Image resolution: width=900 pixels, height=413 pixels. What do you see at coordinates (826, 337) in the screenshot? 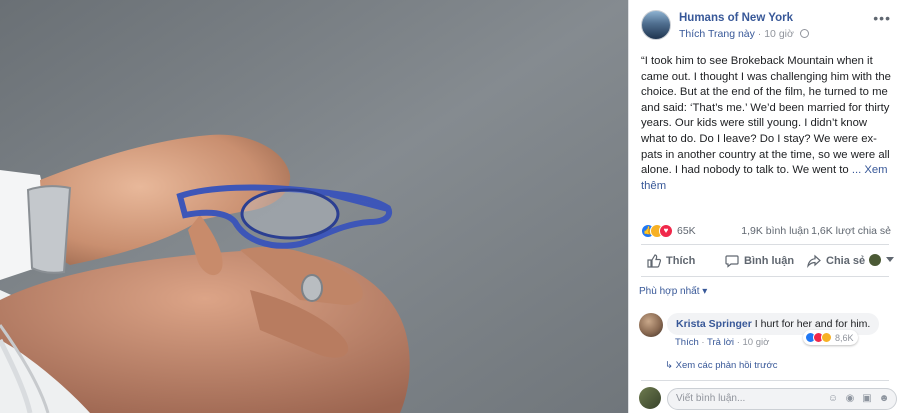
I see `sad-reaction-icon` at bounding box center [826, 337].